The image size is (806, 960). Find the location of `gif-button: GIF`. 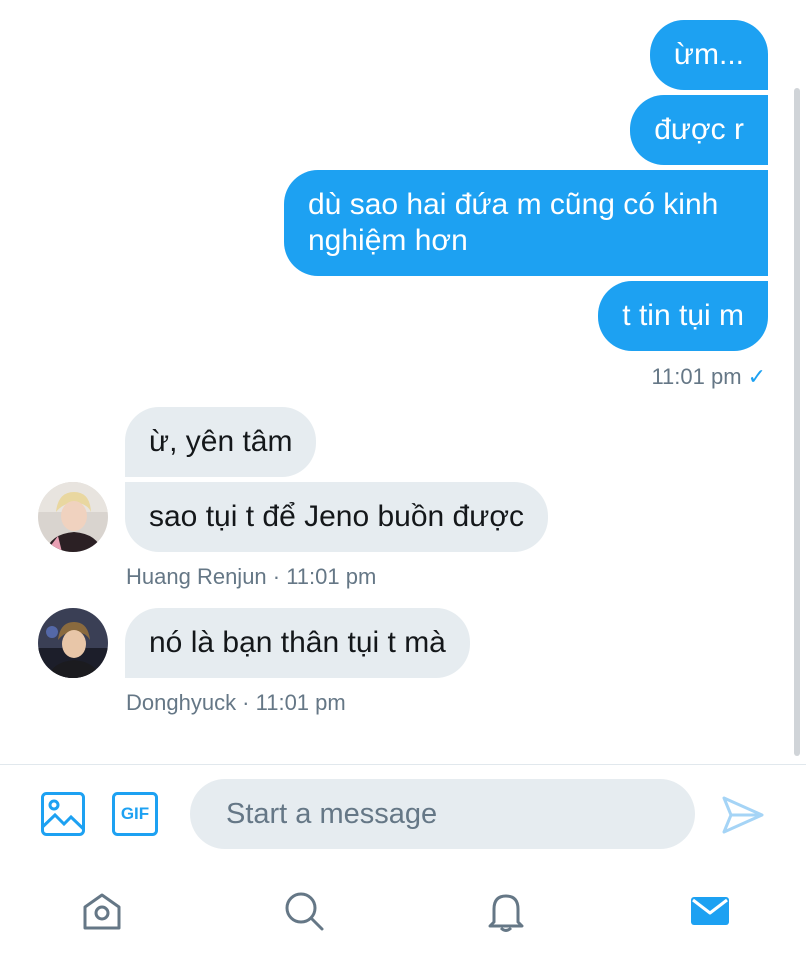

gif-button: GIF is located at coordinates (135, 814).